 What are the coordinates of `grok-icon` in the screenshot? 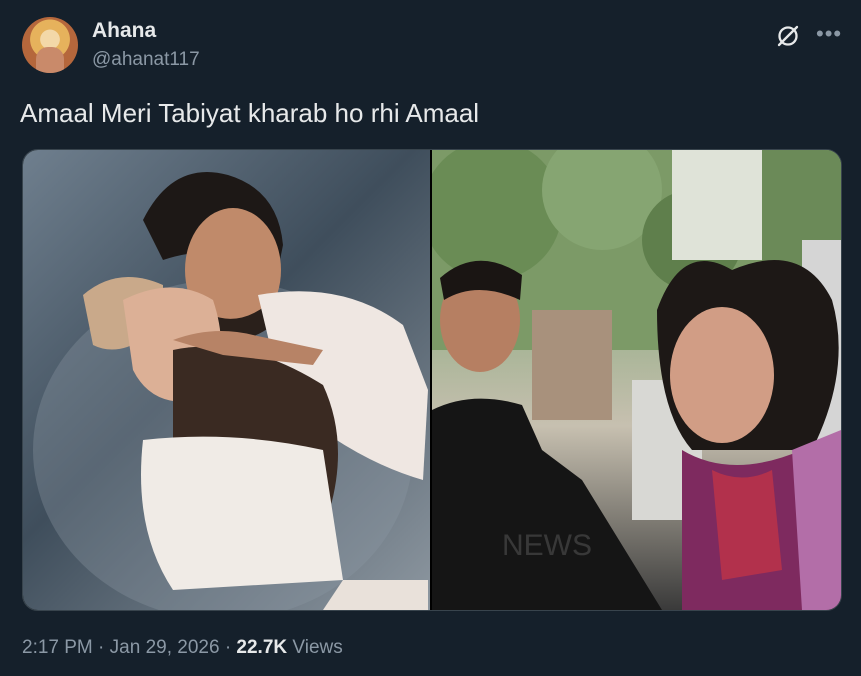 It's located at (788, 36).